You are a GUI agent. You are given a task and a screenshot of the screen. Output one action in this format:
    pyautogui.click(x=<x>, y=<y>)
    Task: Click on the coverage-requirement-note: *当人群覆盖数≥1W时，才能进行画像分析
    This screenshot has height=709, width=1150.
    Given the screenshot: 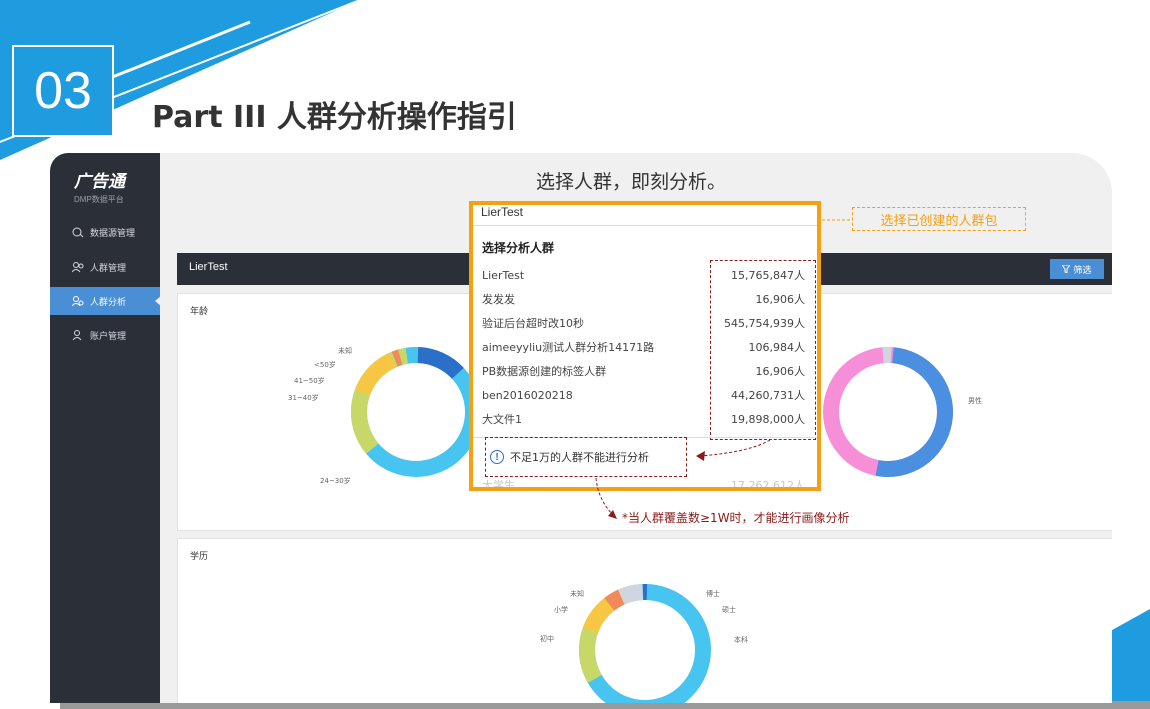 What is the action you would take?
    pyautogui.click(x=736, y=518)
    